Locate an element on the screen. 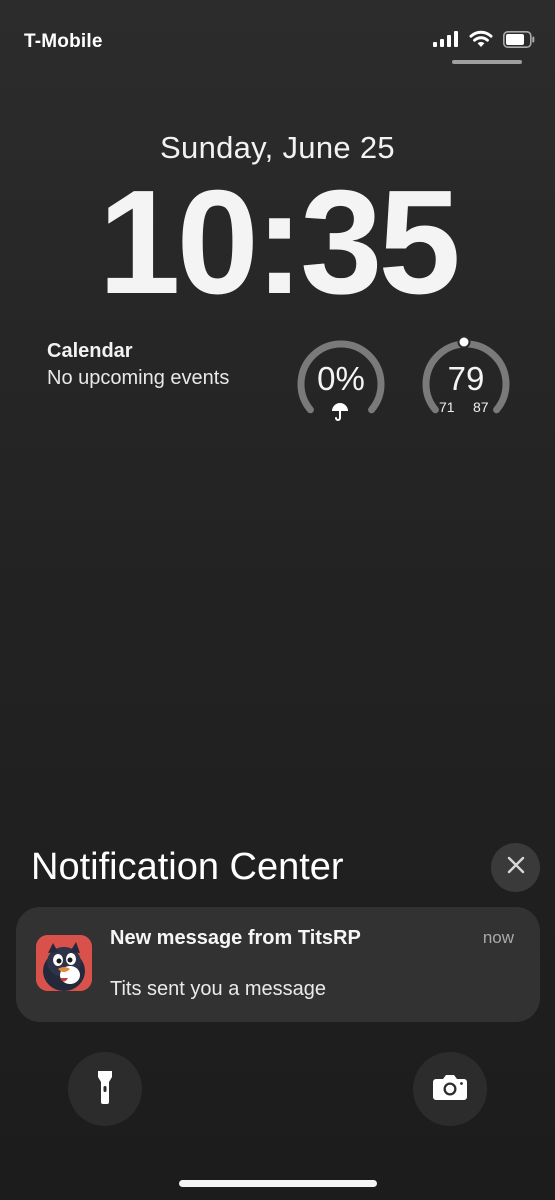 The height and width of the screenshot is (1200, 555). notification-center-close-button is located at coordinates (515, 867).